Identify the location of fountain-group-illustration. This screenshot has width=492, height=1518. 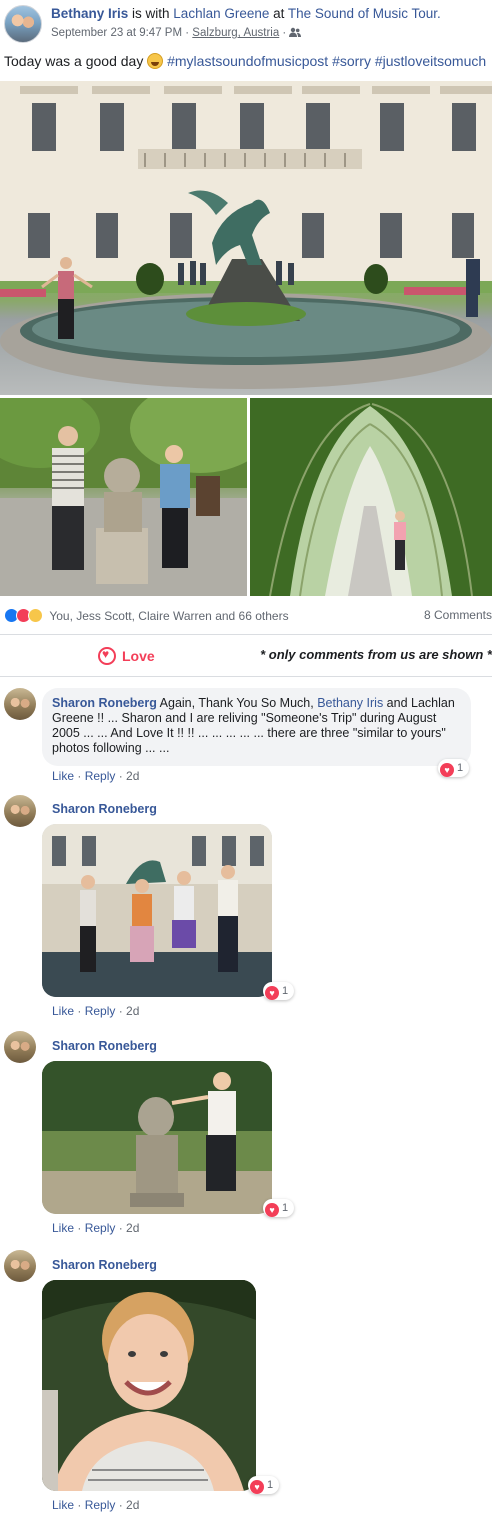
(157, 910).